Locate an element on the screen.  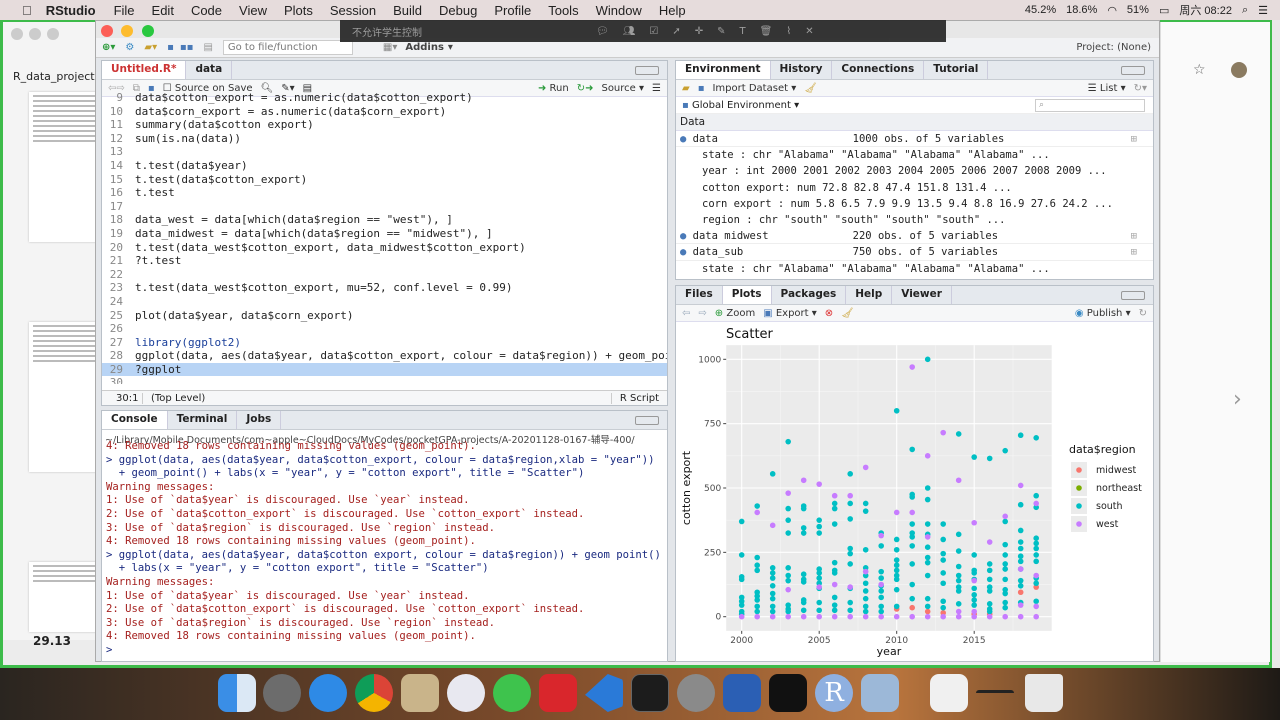
new-project-icon: ⚙ is located at coordinates (129, 47).